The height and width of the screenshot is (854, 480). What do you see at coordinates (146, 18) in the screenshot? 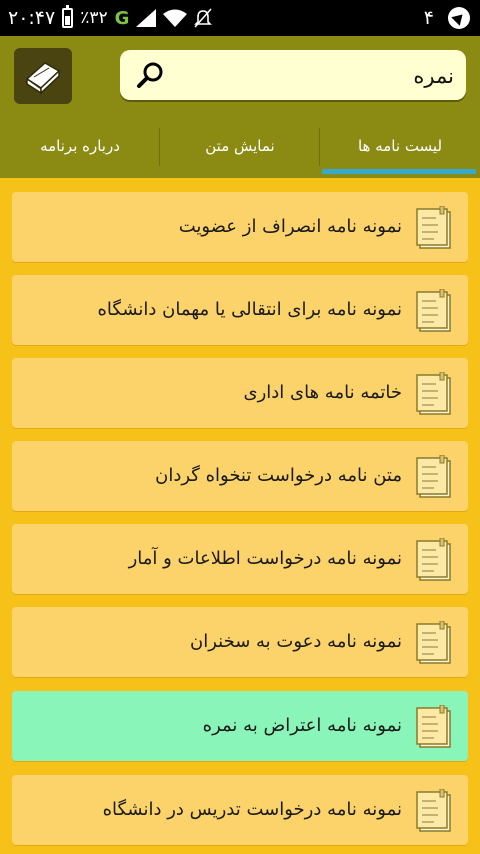
I see `signal-icon` at bounding box center [146, 18].